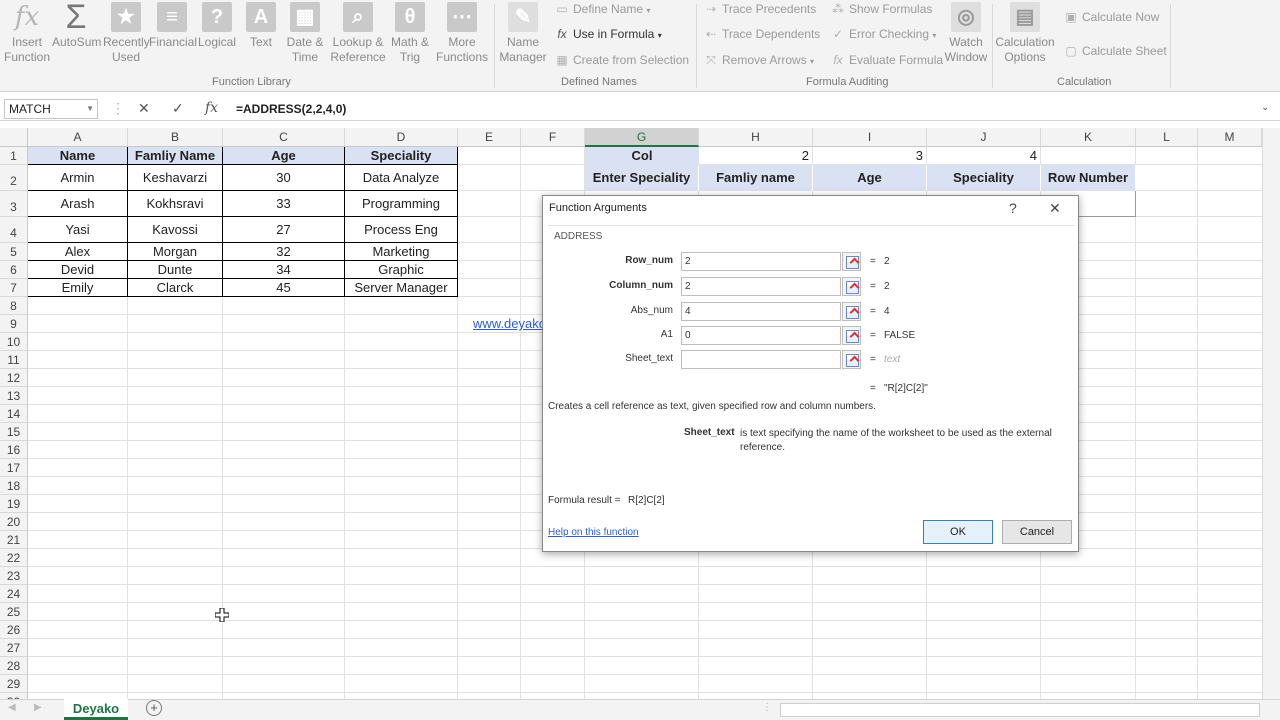  What do you see at coordinates (1013, 208) in the screenshot?
I see `help-icon: ?` at bounding box center [1013, 208].